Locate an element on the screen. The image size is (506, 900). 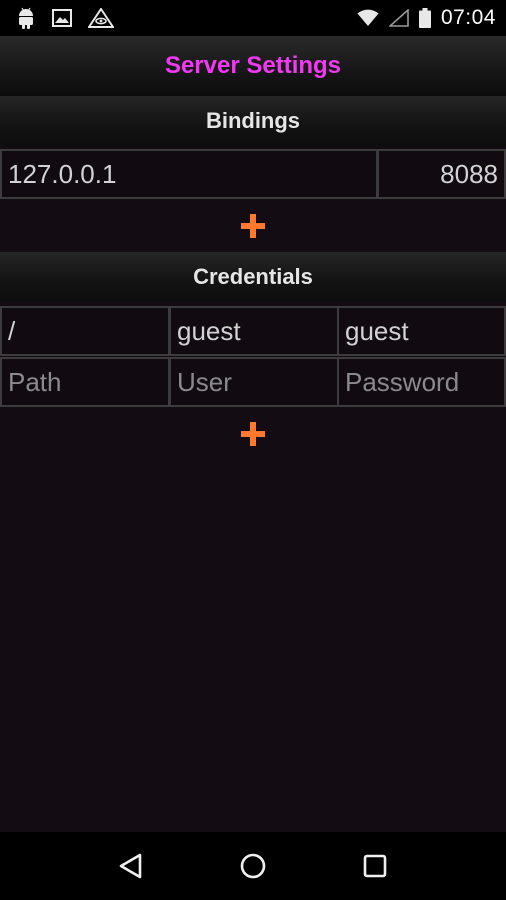
binding-port-field: 8088 is located at coordinates (441, 174).